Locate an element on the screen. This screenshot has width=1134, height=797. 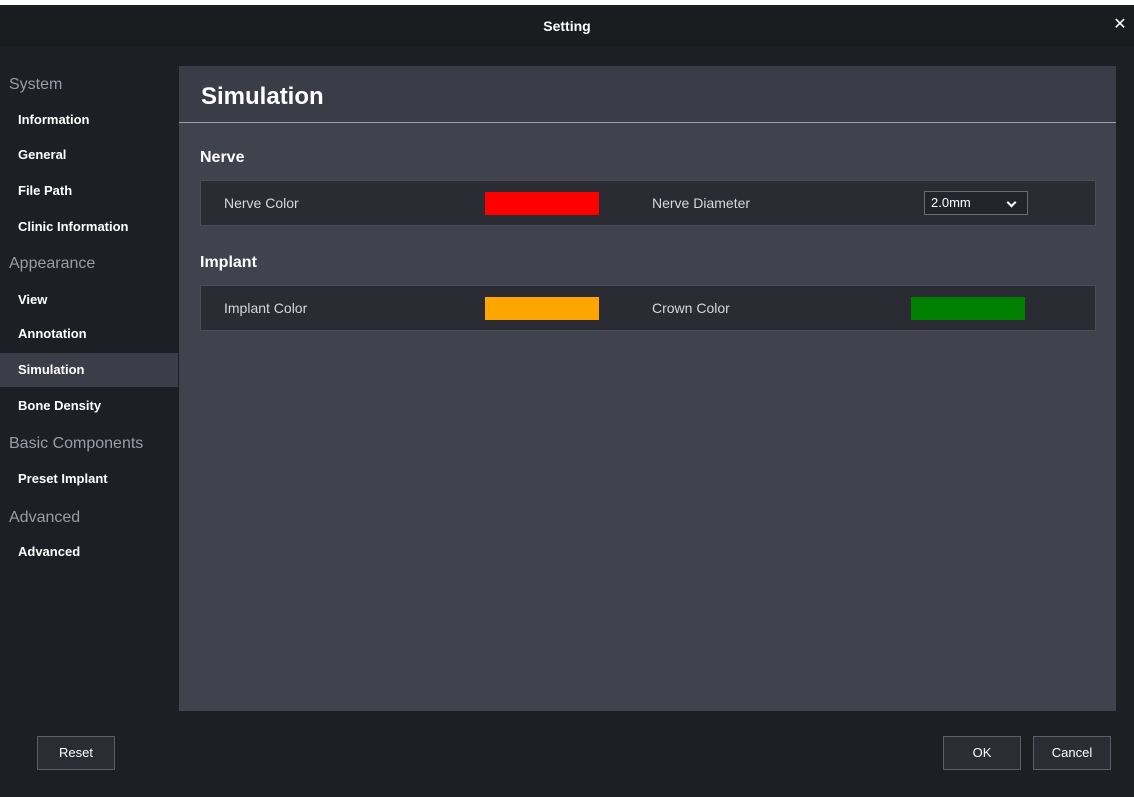
nerve-color-swatch is located at coordinates (542, 203).